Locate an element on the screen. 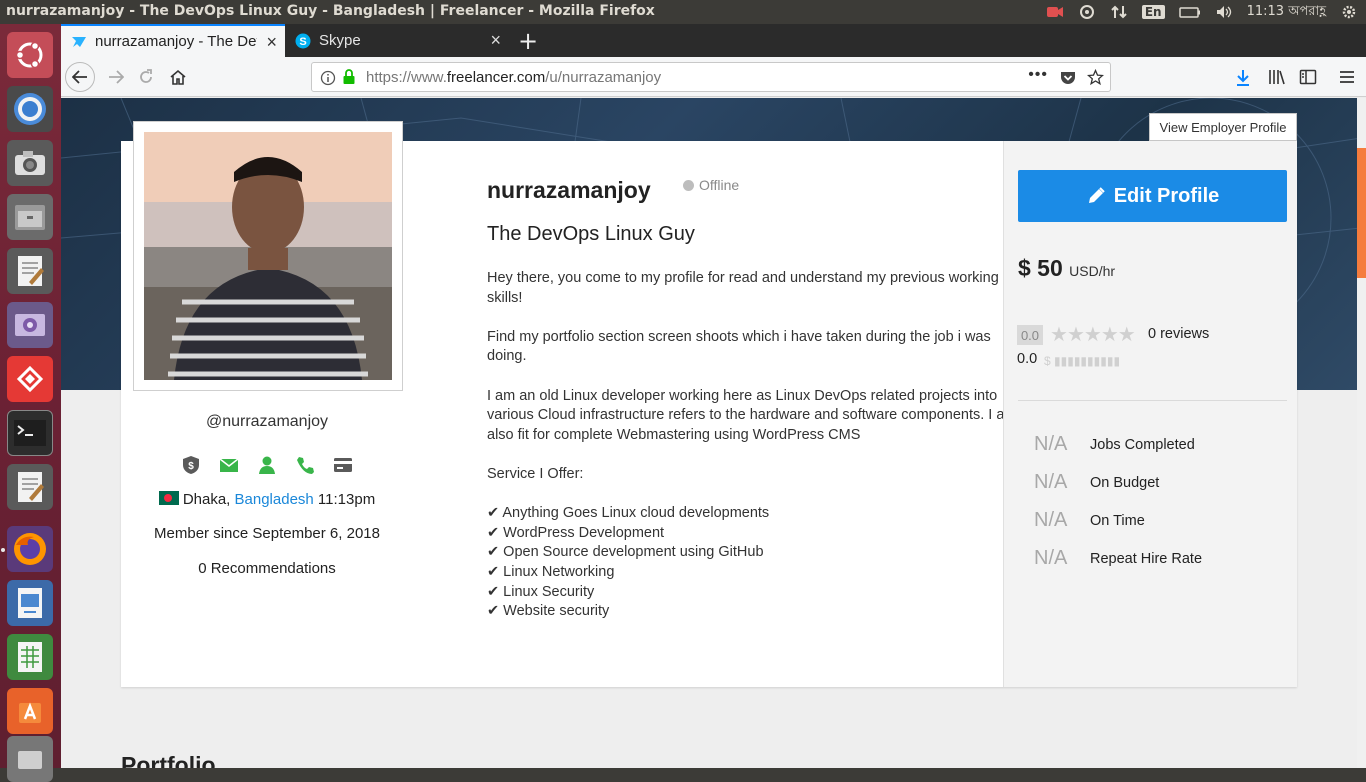 The image size is (1366, 782). pencil-icon is located at coordinates (1096, 195).